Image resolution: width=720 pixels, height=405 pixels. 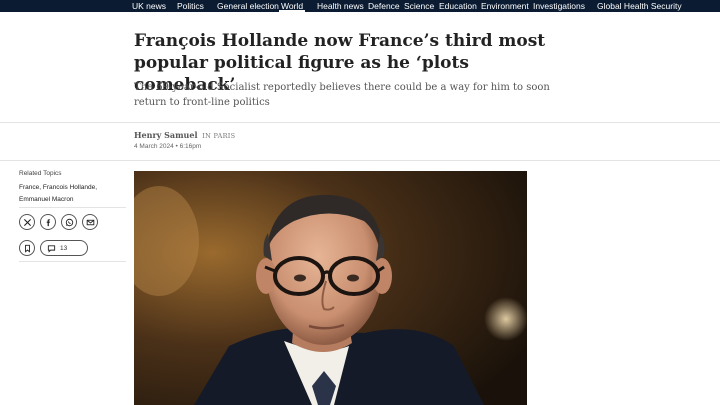 I want to click on topic-link-emmanuel-macron: Emmanuel Macron, so click(x=46, y=199).